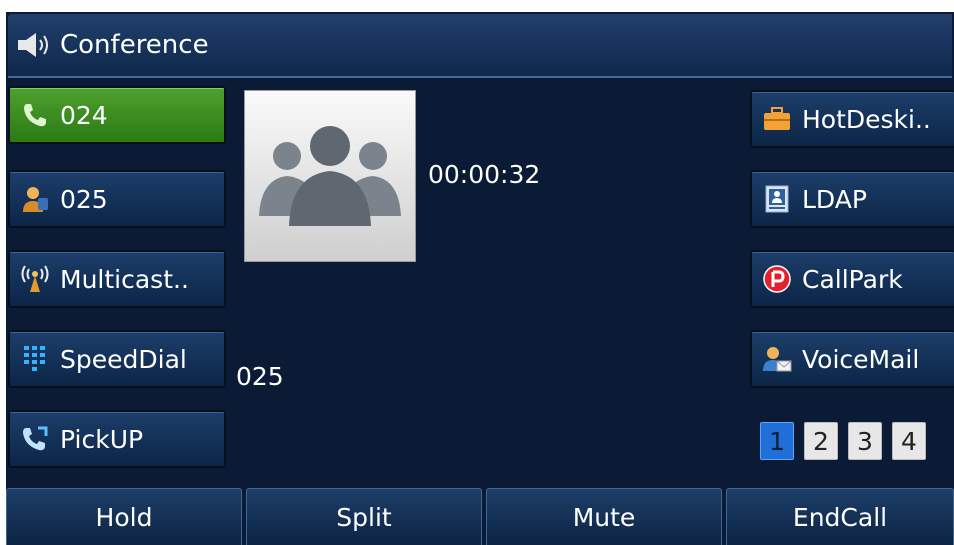  What do you see at coordinates (840, 516) in the screenshot?
I see `endcall-button: EndCall` at bounding box center [840, 516].